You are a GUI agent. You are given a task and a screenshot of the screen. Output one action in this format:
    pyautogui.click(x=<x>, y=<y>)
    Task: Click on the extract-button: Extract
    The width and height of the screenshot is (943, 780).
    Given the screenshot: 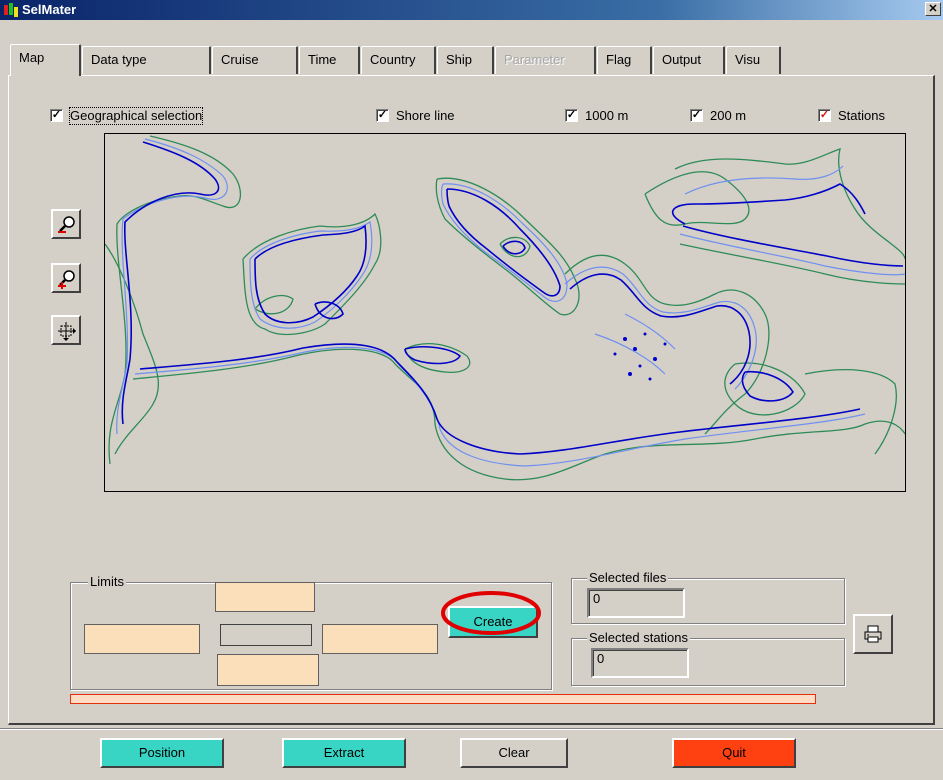 What is the action you would take?
    pyautogui.click(x=344, y=753)
    